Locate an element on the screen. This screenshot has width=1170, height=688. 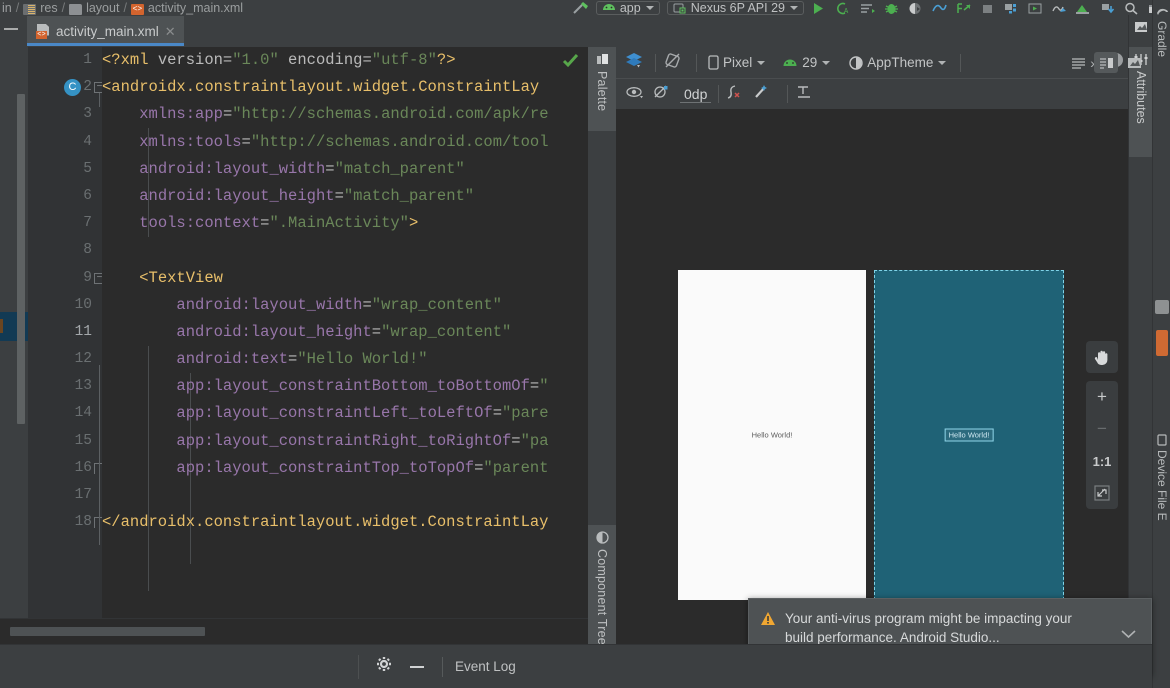
theme-selector: AppTheme is located at coordinates (897, 62).